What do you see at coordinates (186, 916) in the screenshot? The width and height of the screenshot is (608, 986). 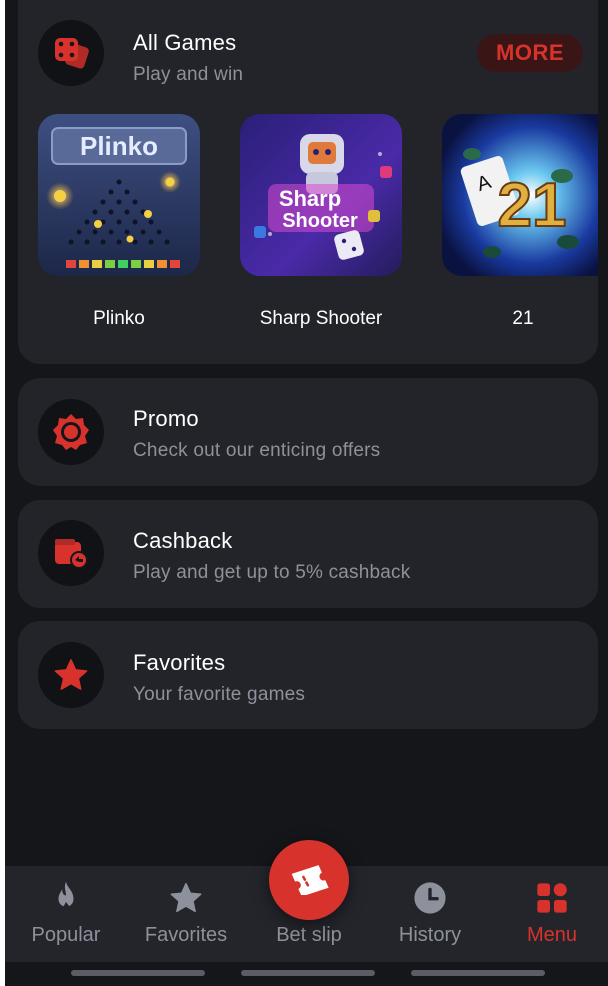 I see `nav-favorites: Favorites` at bounding box center [186, 916].